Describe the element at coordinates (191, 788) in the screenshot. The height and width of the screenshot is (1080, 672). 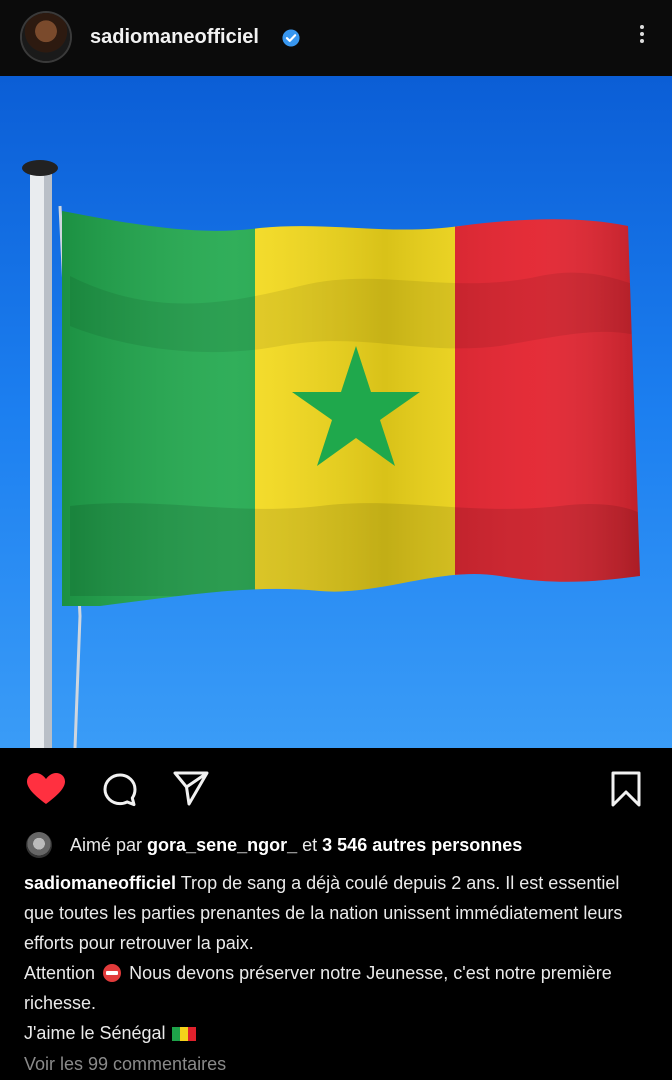
I see `share-send-icon` at that location.